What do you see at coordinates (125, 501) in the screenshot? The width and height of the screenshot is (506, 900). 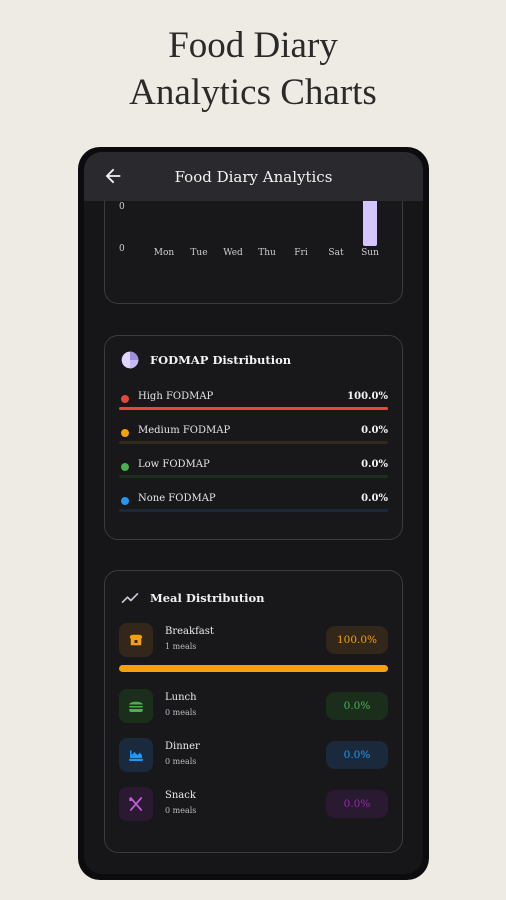 I see `none-fodmap-dot` at bounding box center [125, 501].